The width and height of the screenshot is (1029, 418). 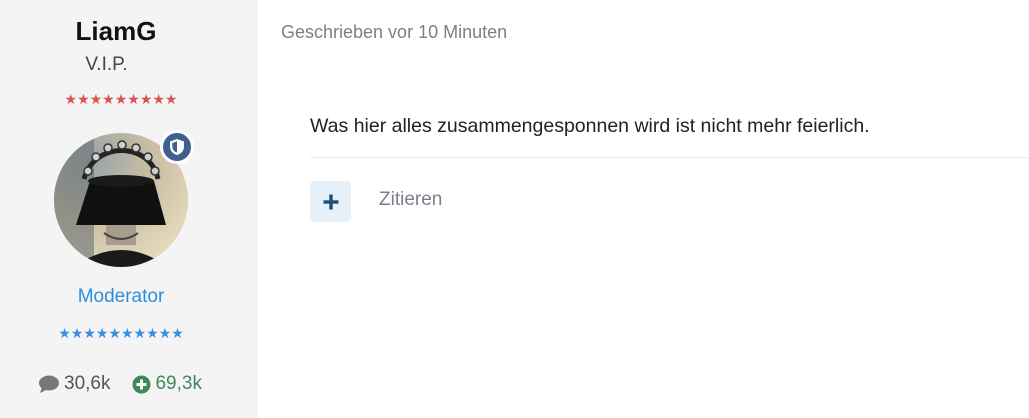 What do you see at coordinates (87, 383) in the screenshot?
I see `posts-count: 30,6k` at bounding box center [87, 383].